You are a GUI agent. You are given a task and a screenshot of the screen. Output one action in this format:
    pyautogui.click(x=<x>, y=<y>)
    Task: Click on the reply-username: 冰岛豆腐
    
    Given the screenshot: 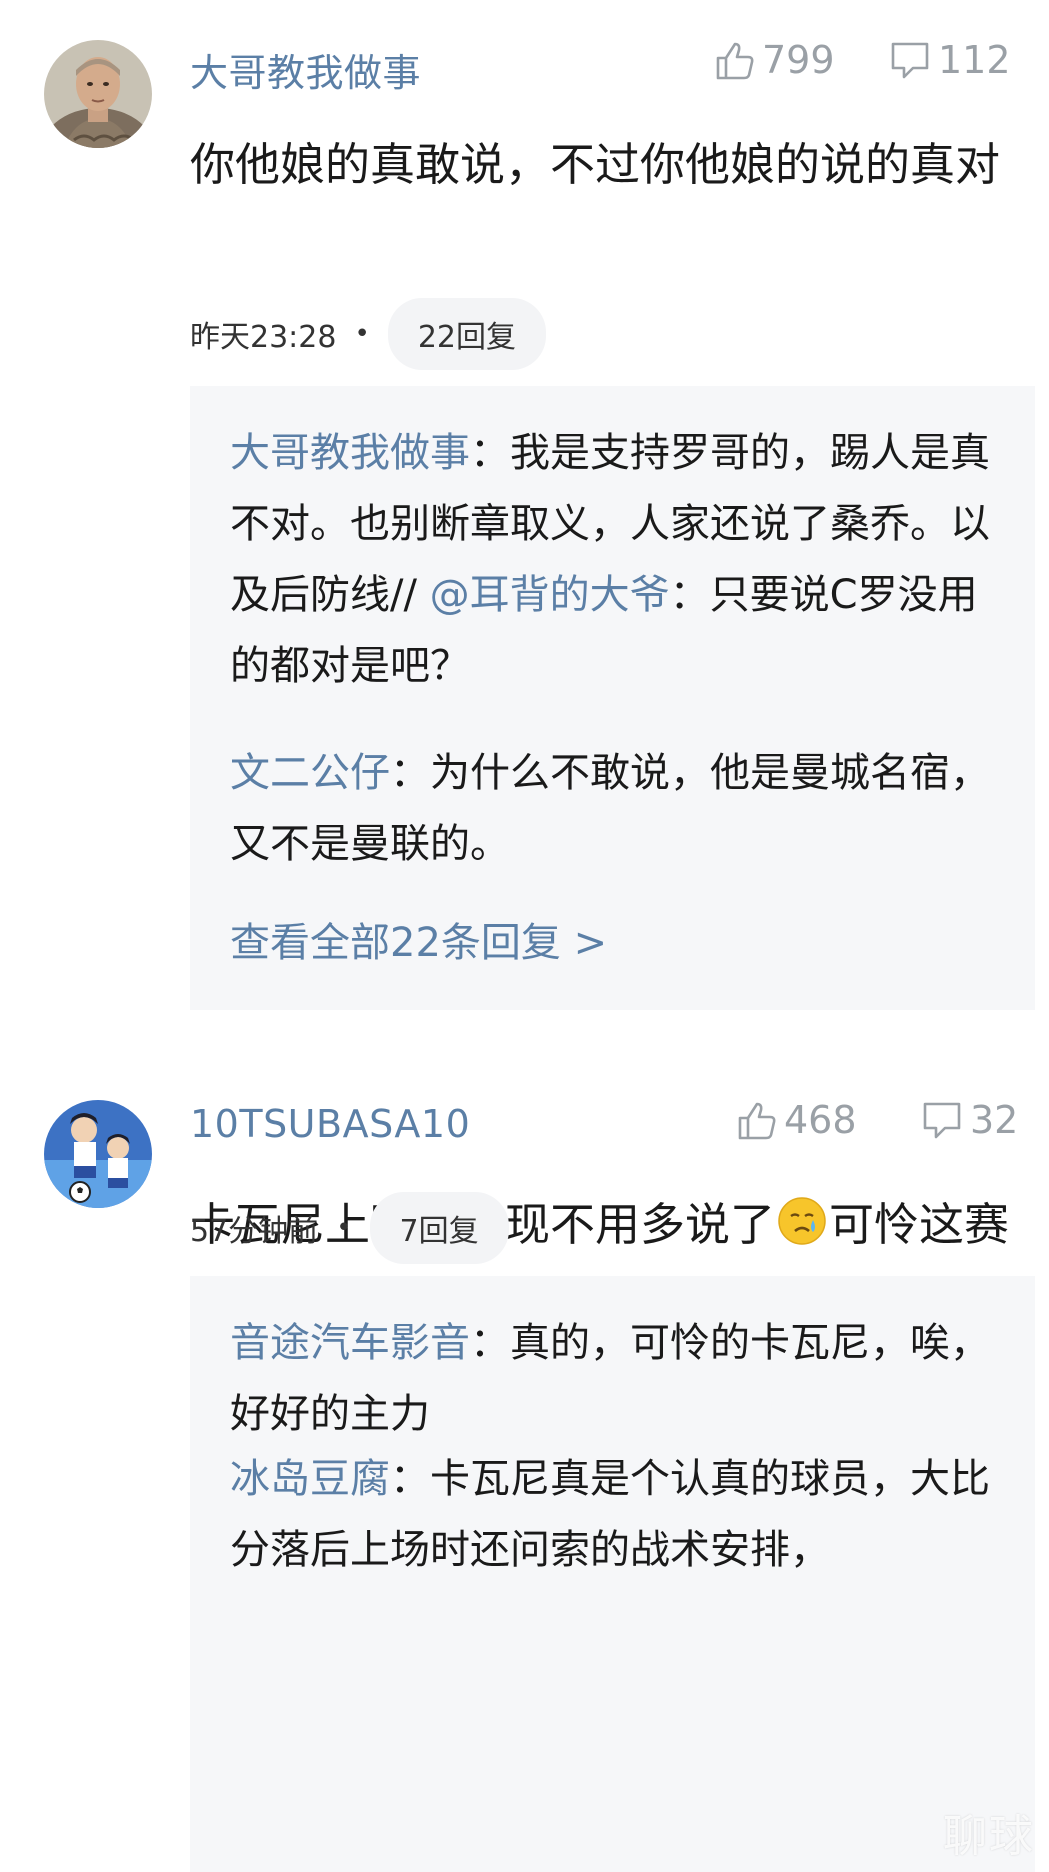 What is the action you would take?
    pyautogui.click(x=310, y=1479)
    